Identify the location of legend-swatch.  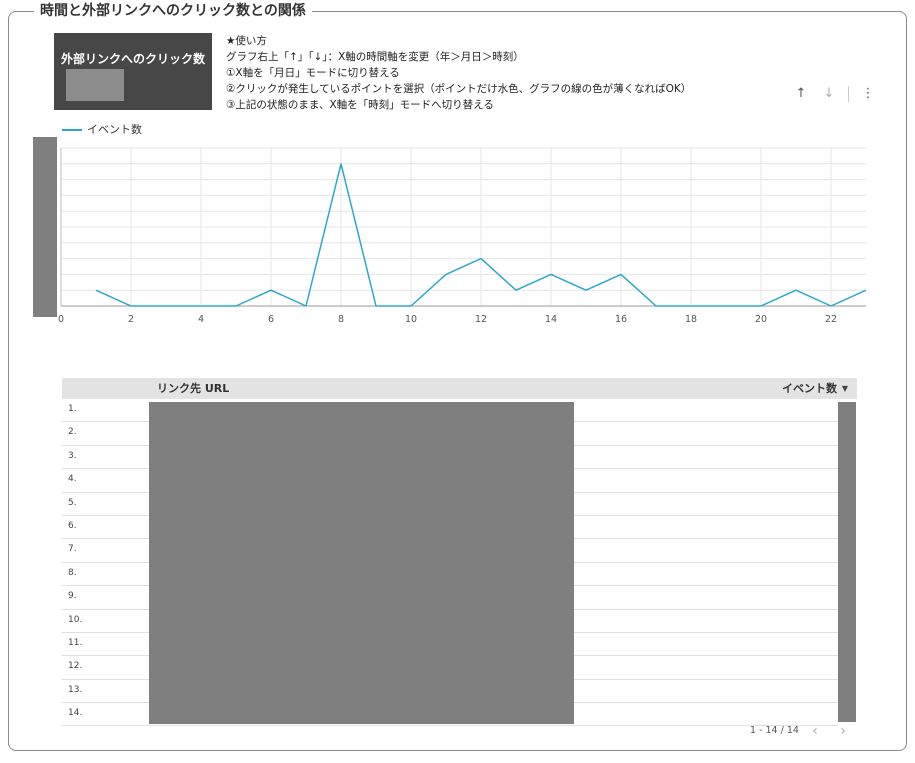
(72, 130).